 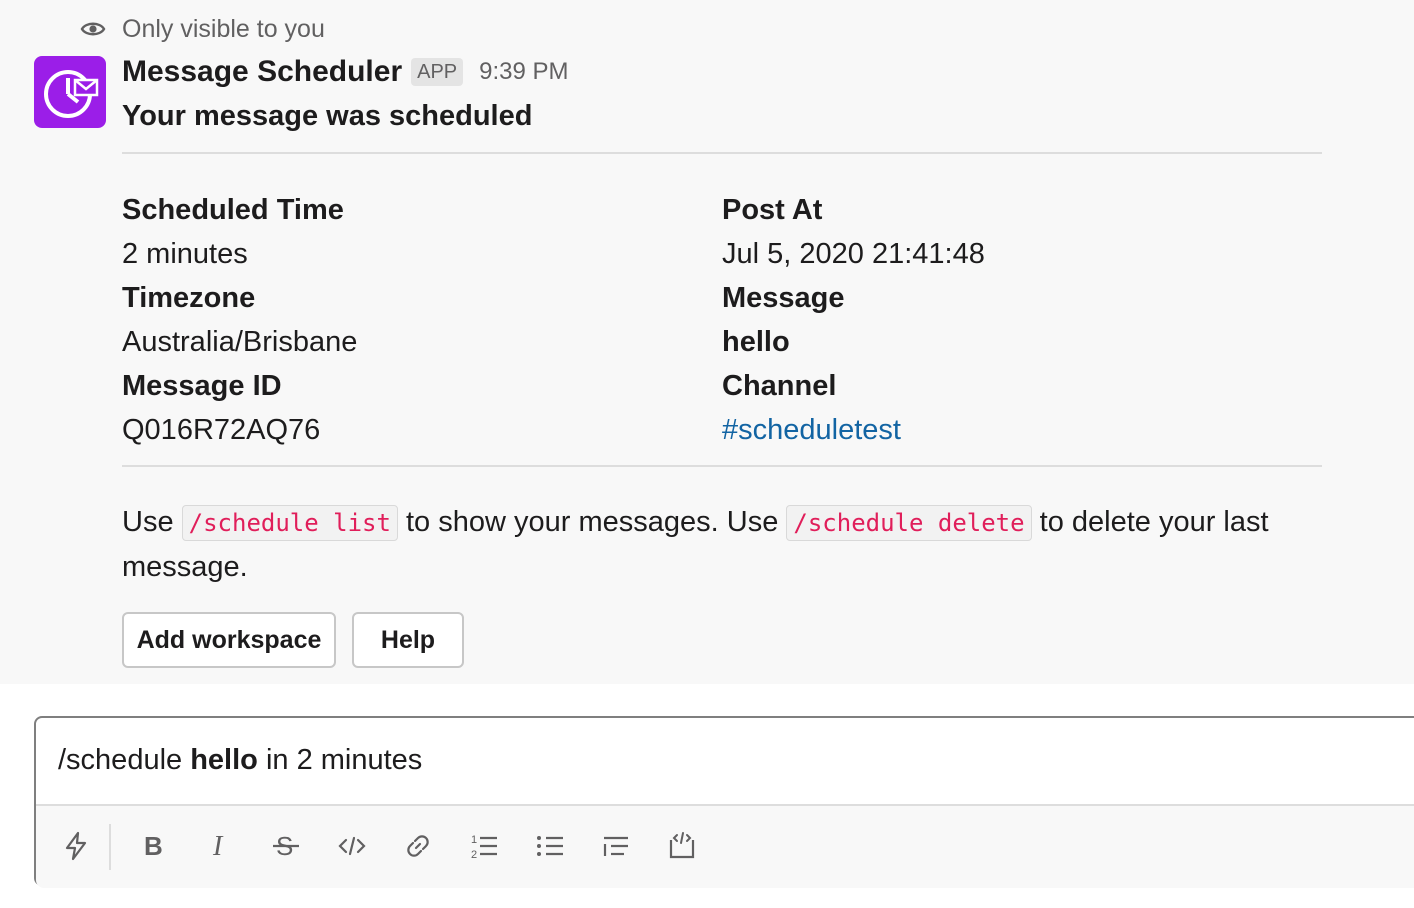 I want to click on field-value-message: hello, so click(x=756, y=342).